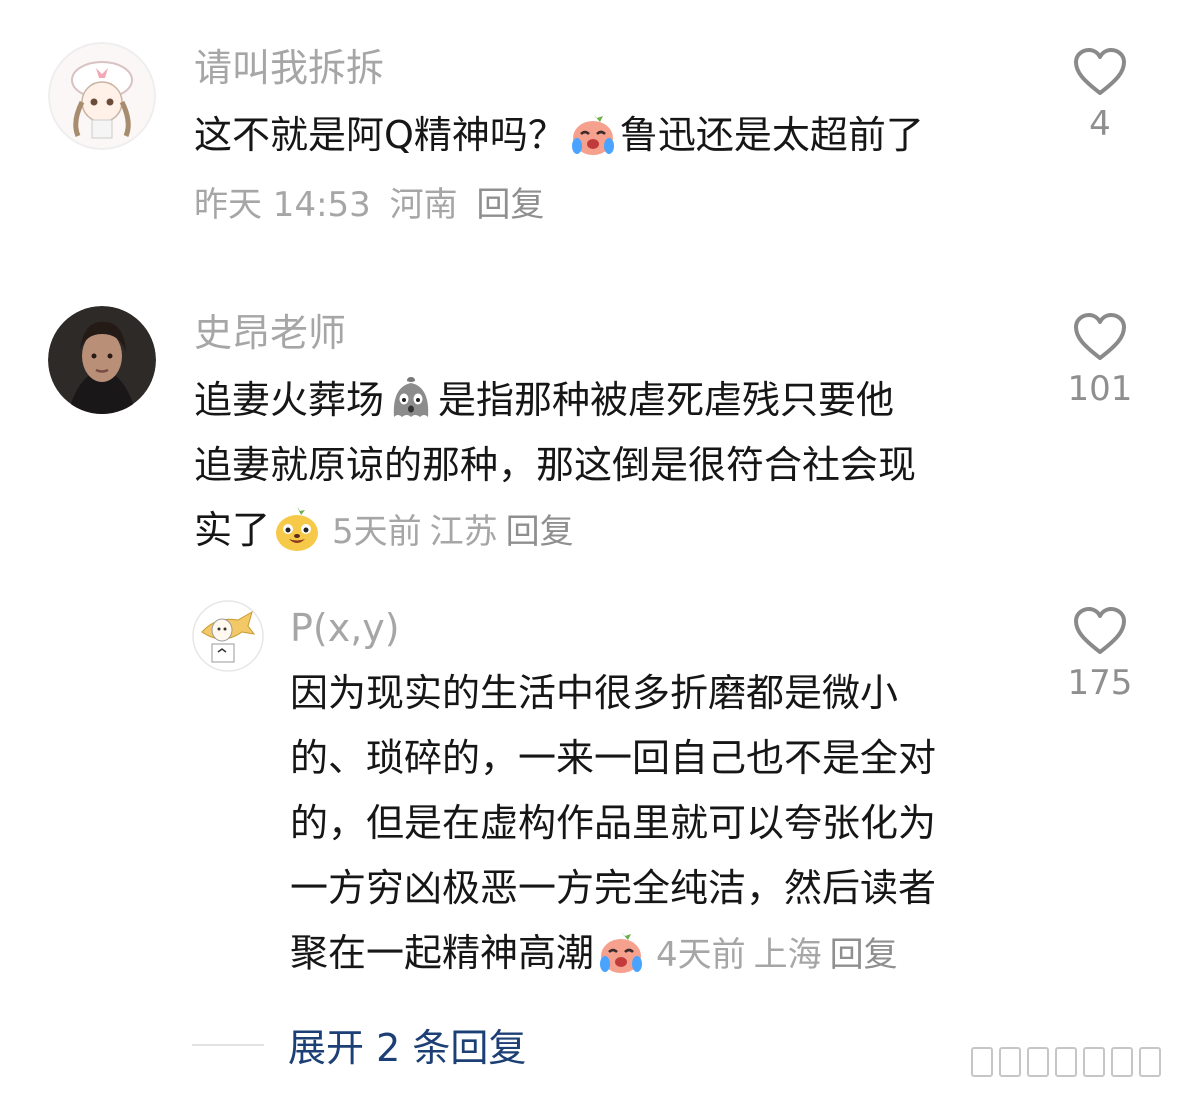 Image resolution: width=1179 pixels, height=1096 pixels. I want to click on expand-replies-button: 展开 2 条回复, so click(359, 1044).